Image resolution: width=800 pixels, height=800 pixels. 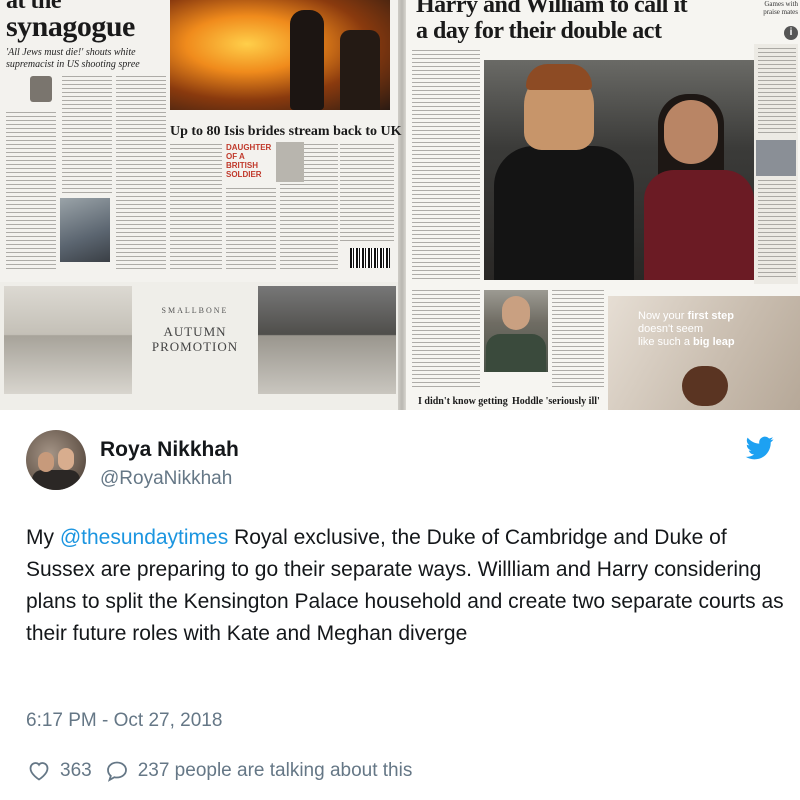 What do you see at coordinates (117, 771) in the screenshot?
I see `speech-bubble-icon` at bounding box center [117, 771].